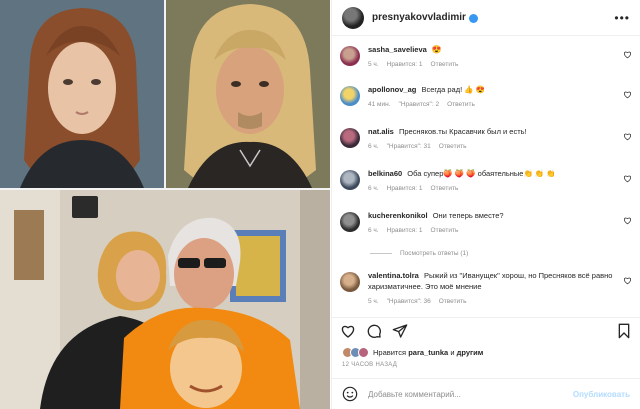 This screenshot has width=640, height=409. I want to click on verified-badge-icon, so click(473, 18).